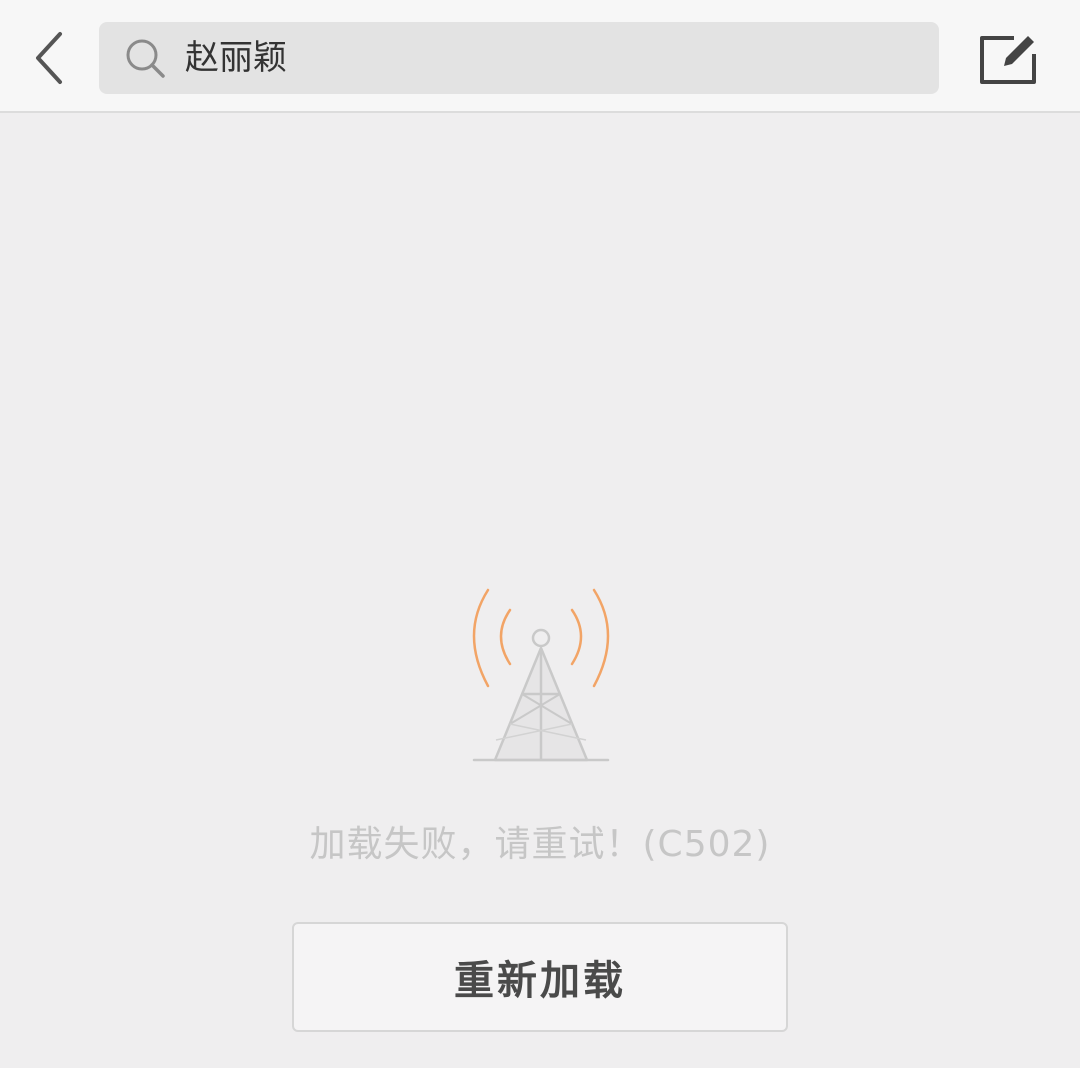  What do you see at coordinates (541, 675) in the screenshot?
I see `signal-tower-icon` at bounding box center [541, 675].